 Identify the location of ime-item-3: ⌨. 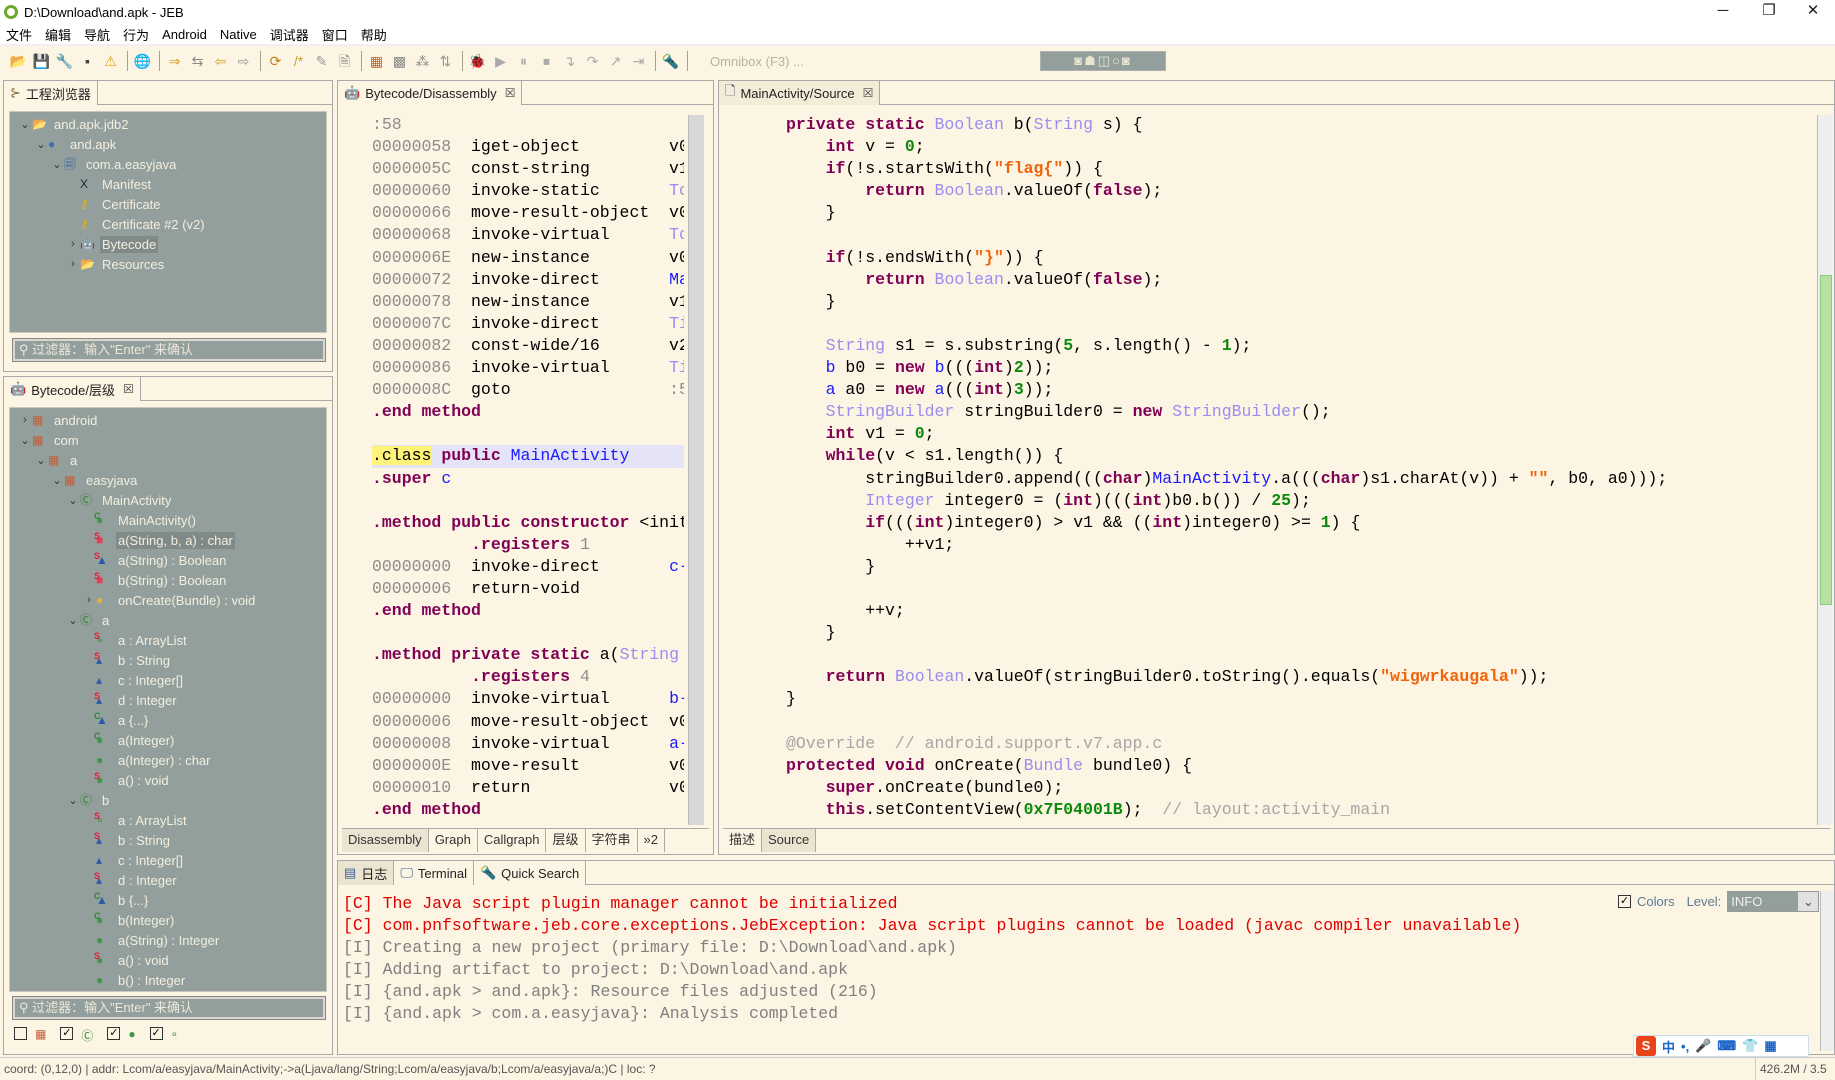
(1726, 1046).